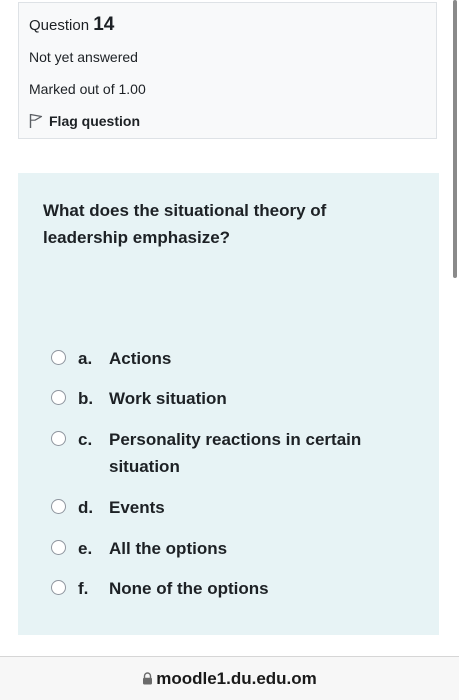 The image size is (459, 700). What do you see at coordinates (137, 507) in the screenshot?
I see `answer-label: Events` at bounding box center [137, 507].